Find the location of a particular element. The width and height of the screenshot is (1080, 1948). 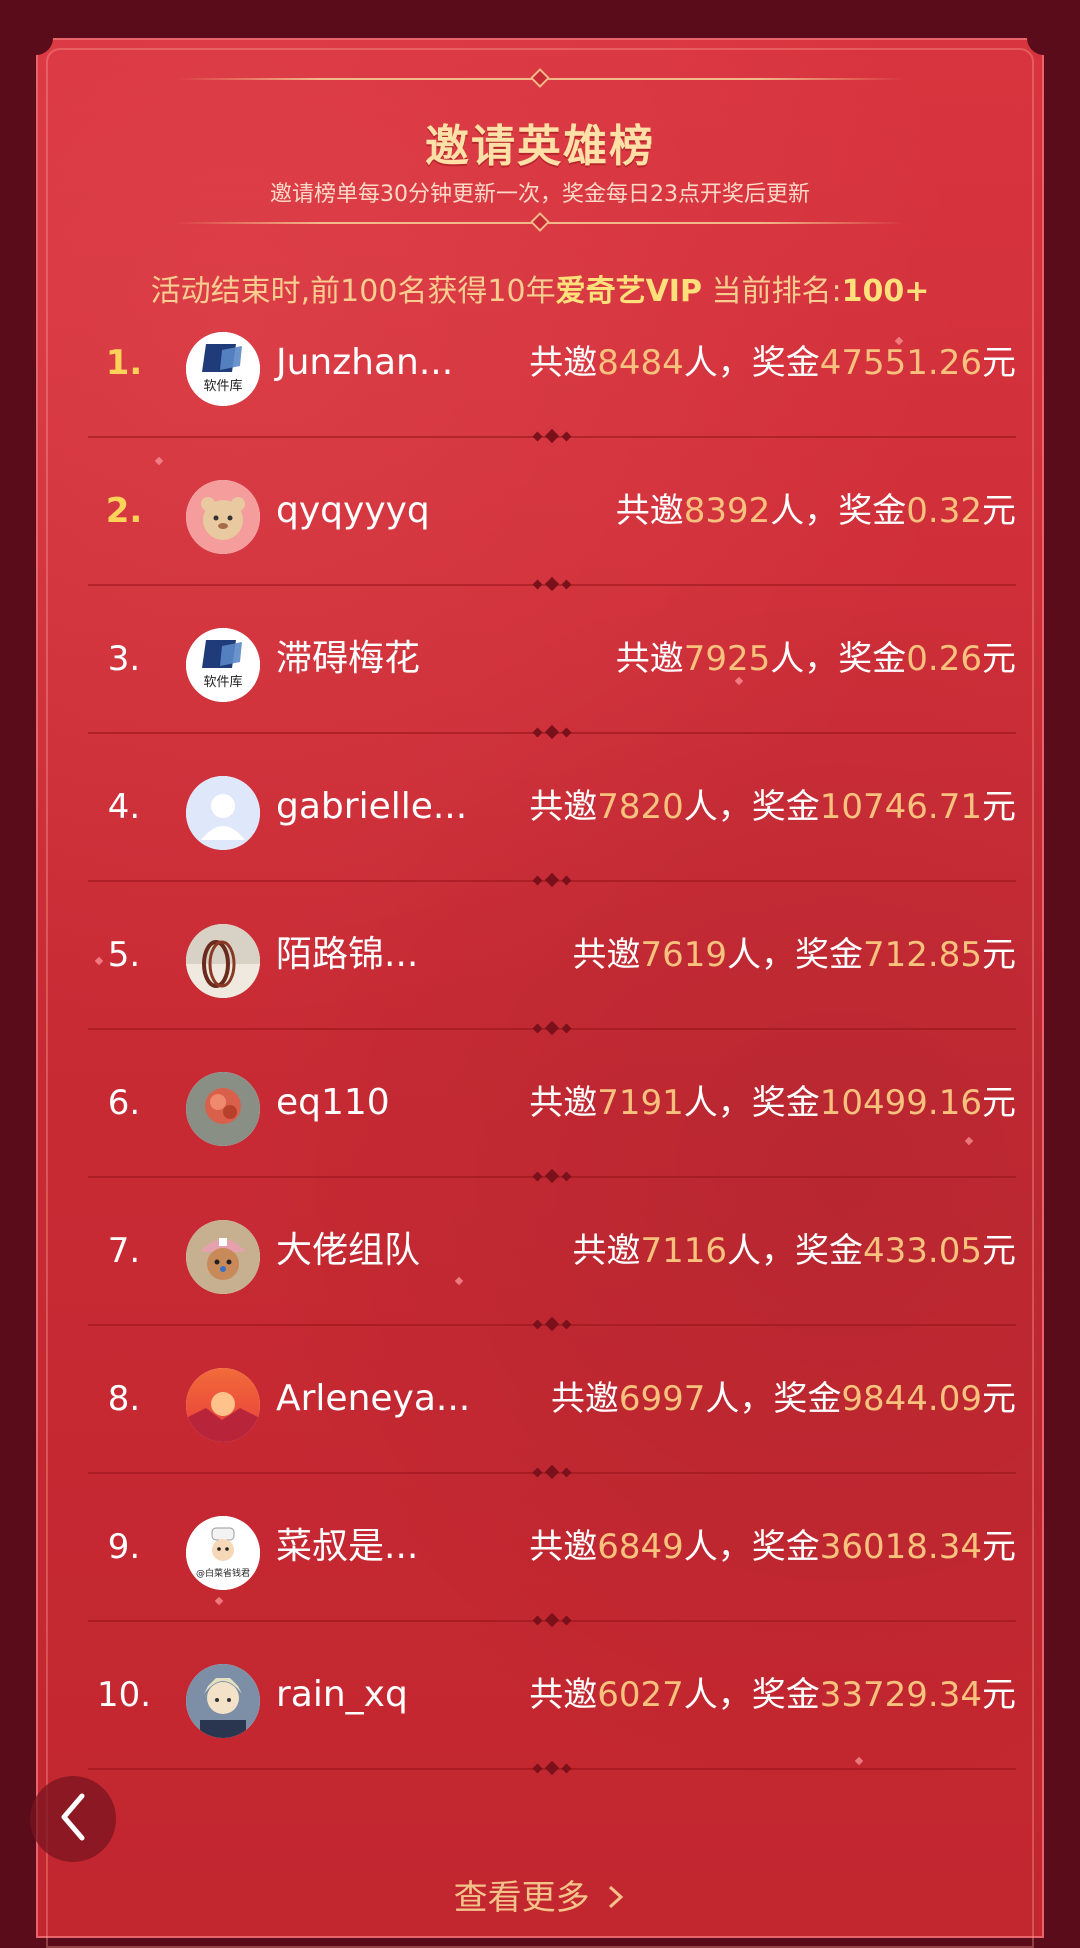

reward-amount: 47551.26 is located at coordinates (900, 363).